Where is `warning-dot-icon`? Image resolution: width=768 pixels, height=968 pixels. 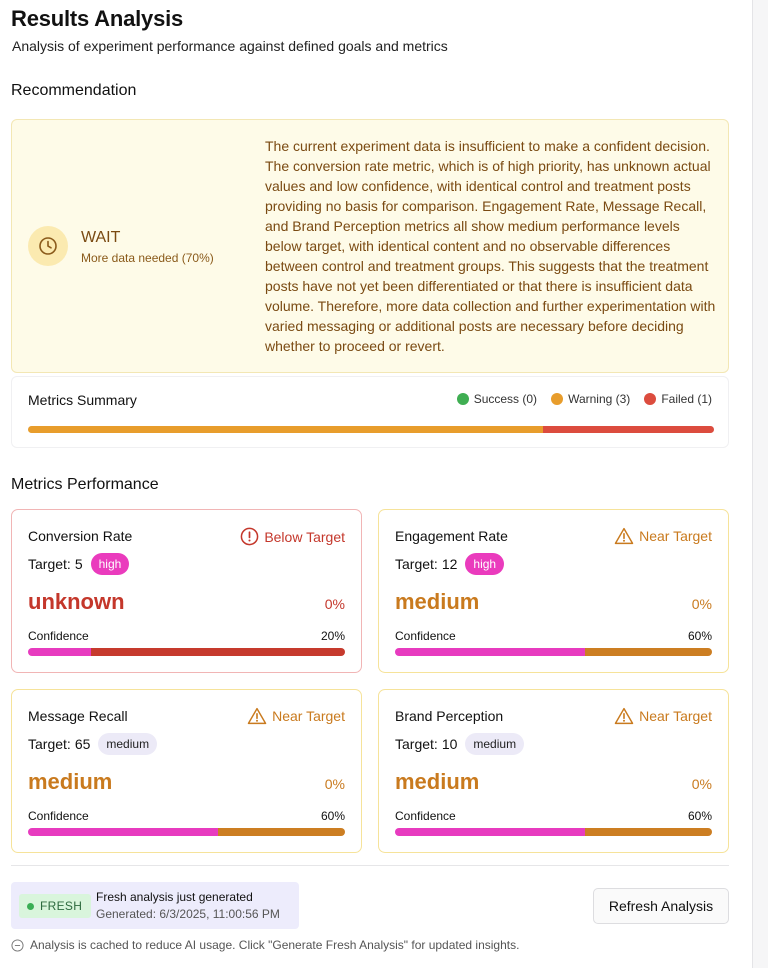
warning-dot-icon is located at coordinates (557, 399).